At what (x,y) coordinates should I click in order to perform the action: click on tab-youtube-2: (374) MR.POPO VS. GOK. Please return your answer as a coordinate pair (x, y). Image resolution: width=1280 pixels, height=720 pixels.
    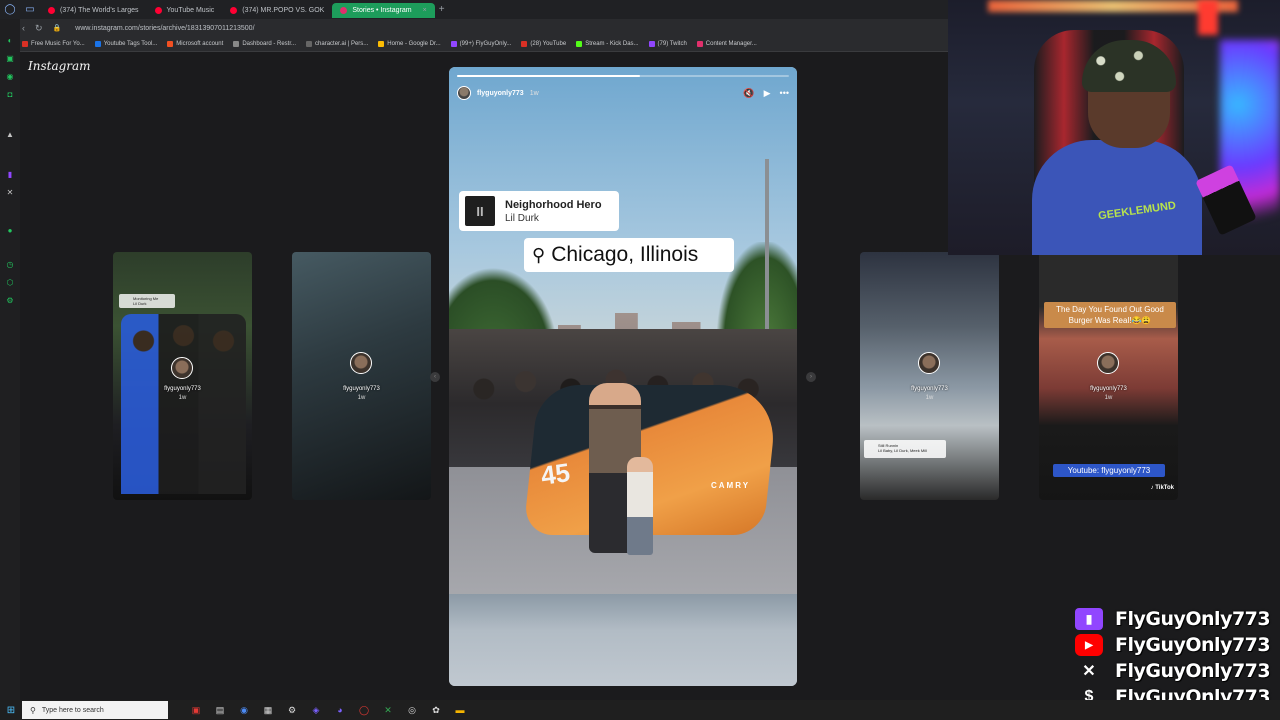
    Looking at the image, I should click on (277, 10).